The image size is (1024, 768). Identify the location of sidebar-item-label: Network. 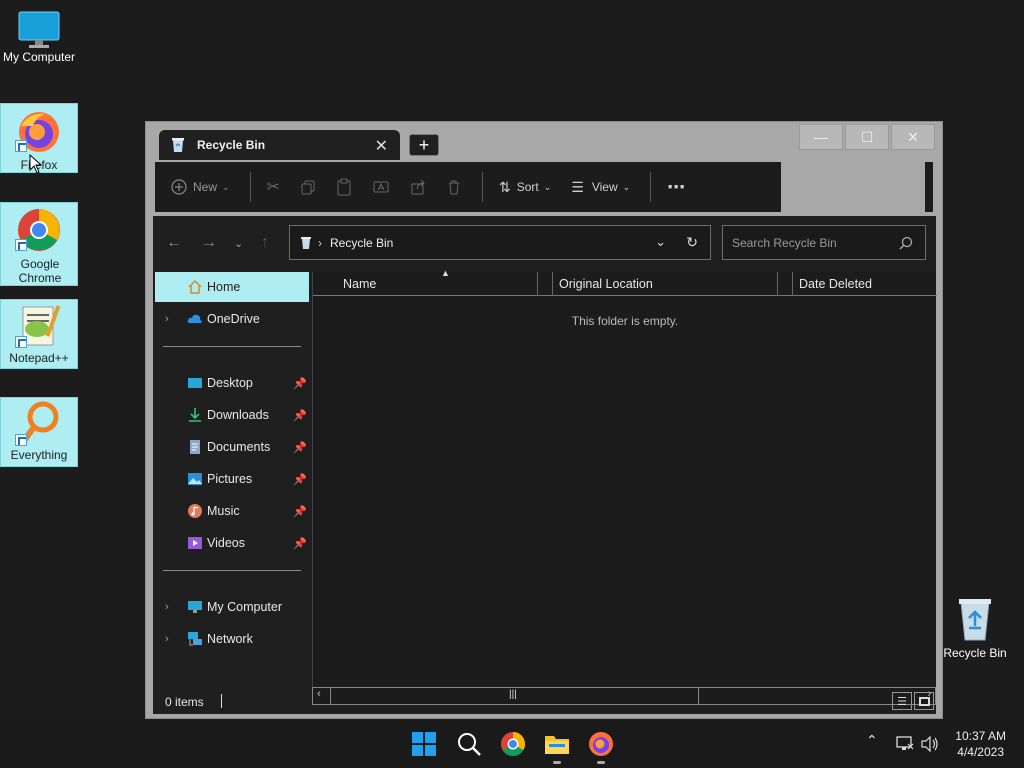
(230, 639).